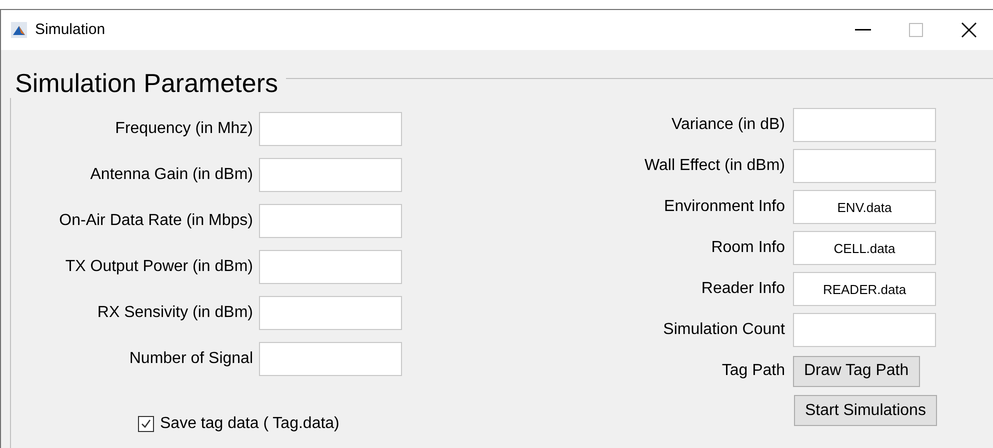 The height and width of the screenshot is (448, 993). Describe the element at coordinates (70, 30) in the screenshot. I see `window-title: Simulation` at that location.